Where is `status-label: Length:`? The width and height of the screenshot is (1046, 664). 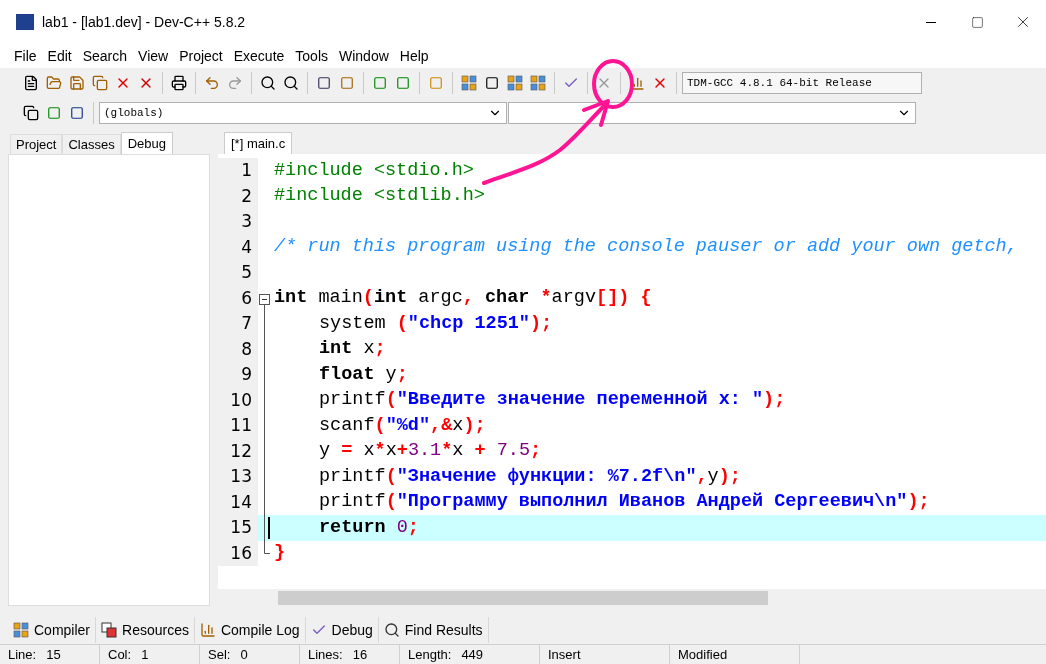 status-label: Length: is located at coordinates (430, 654).